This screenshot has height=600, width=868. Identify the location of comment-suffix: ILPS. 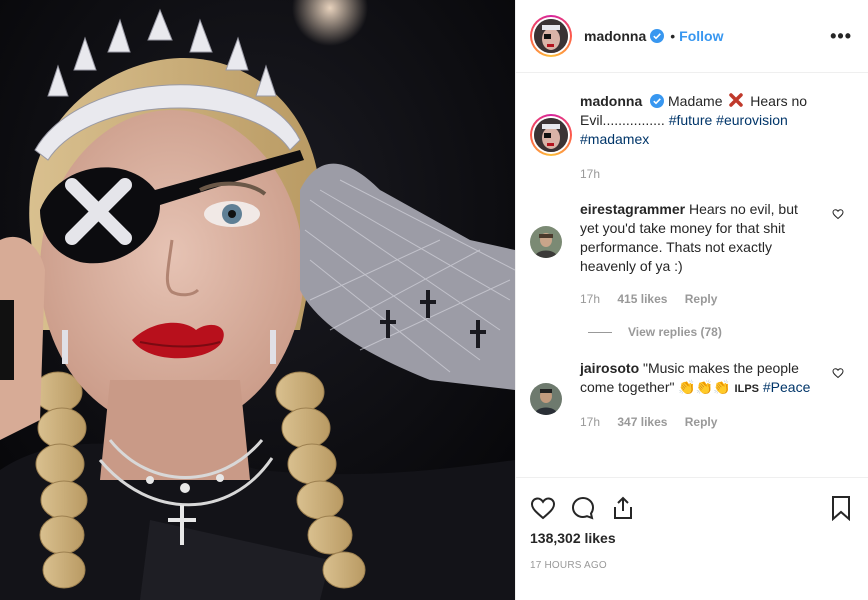
(746, 389).